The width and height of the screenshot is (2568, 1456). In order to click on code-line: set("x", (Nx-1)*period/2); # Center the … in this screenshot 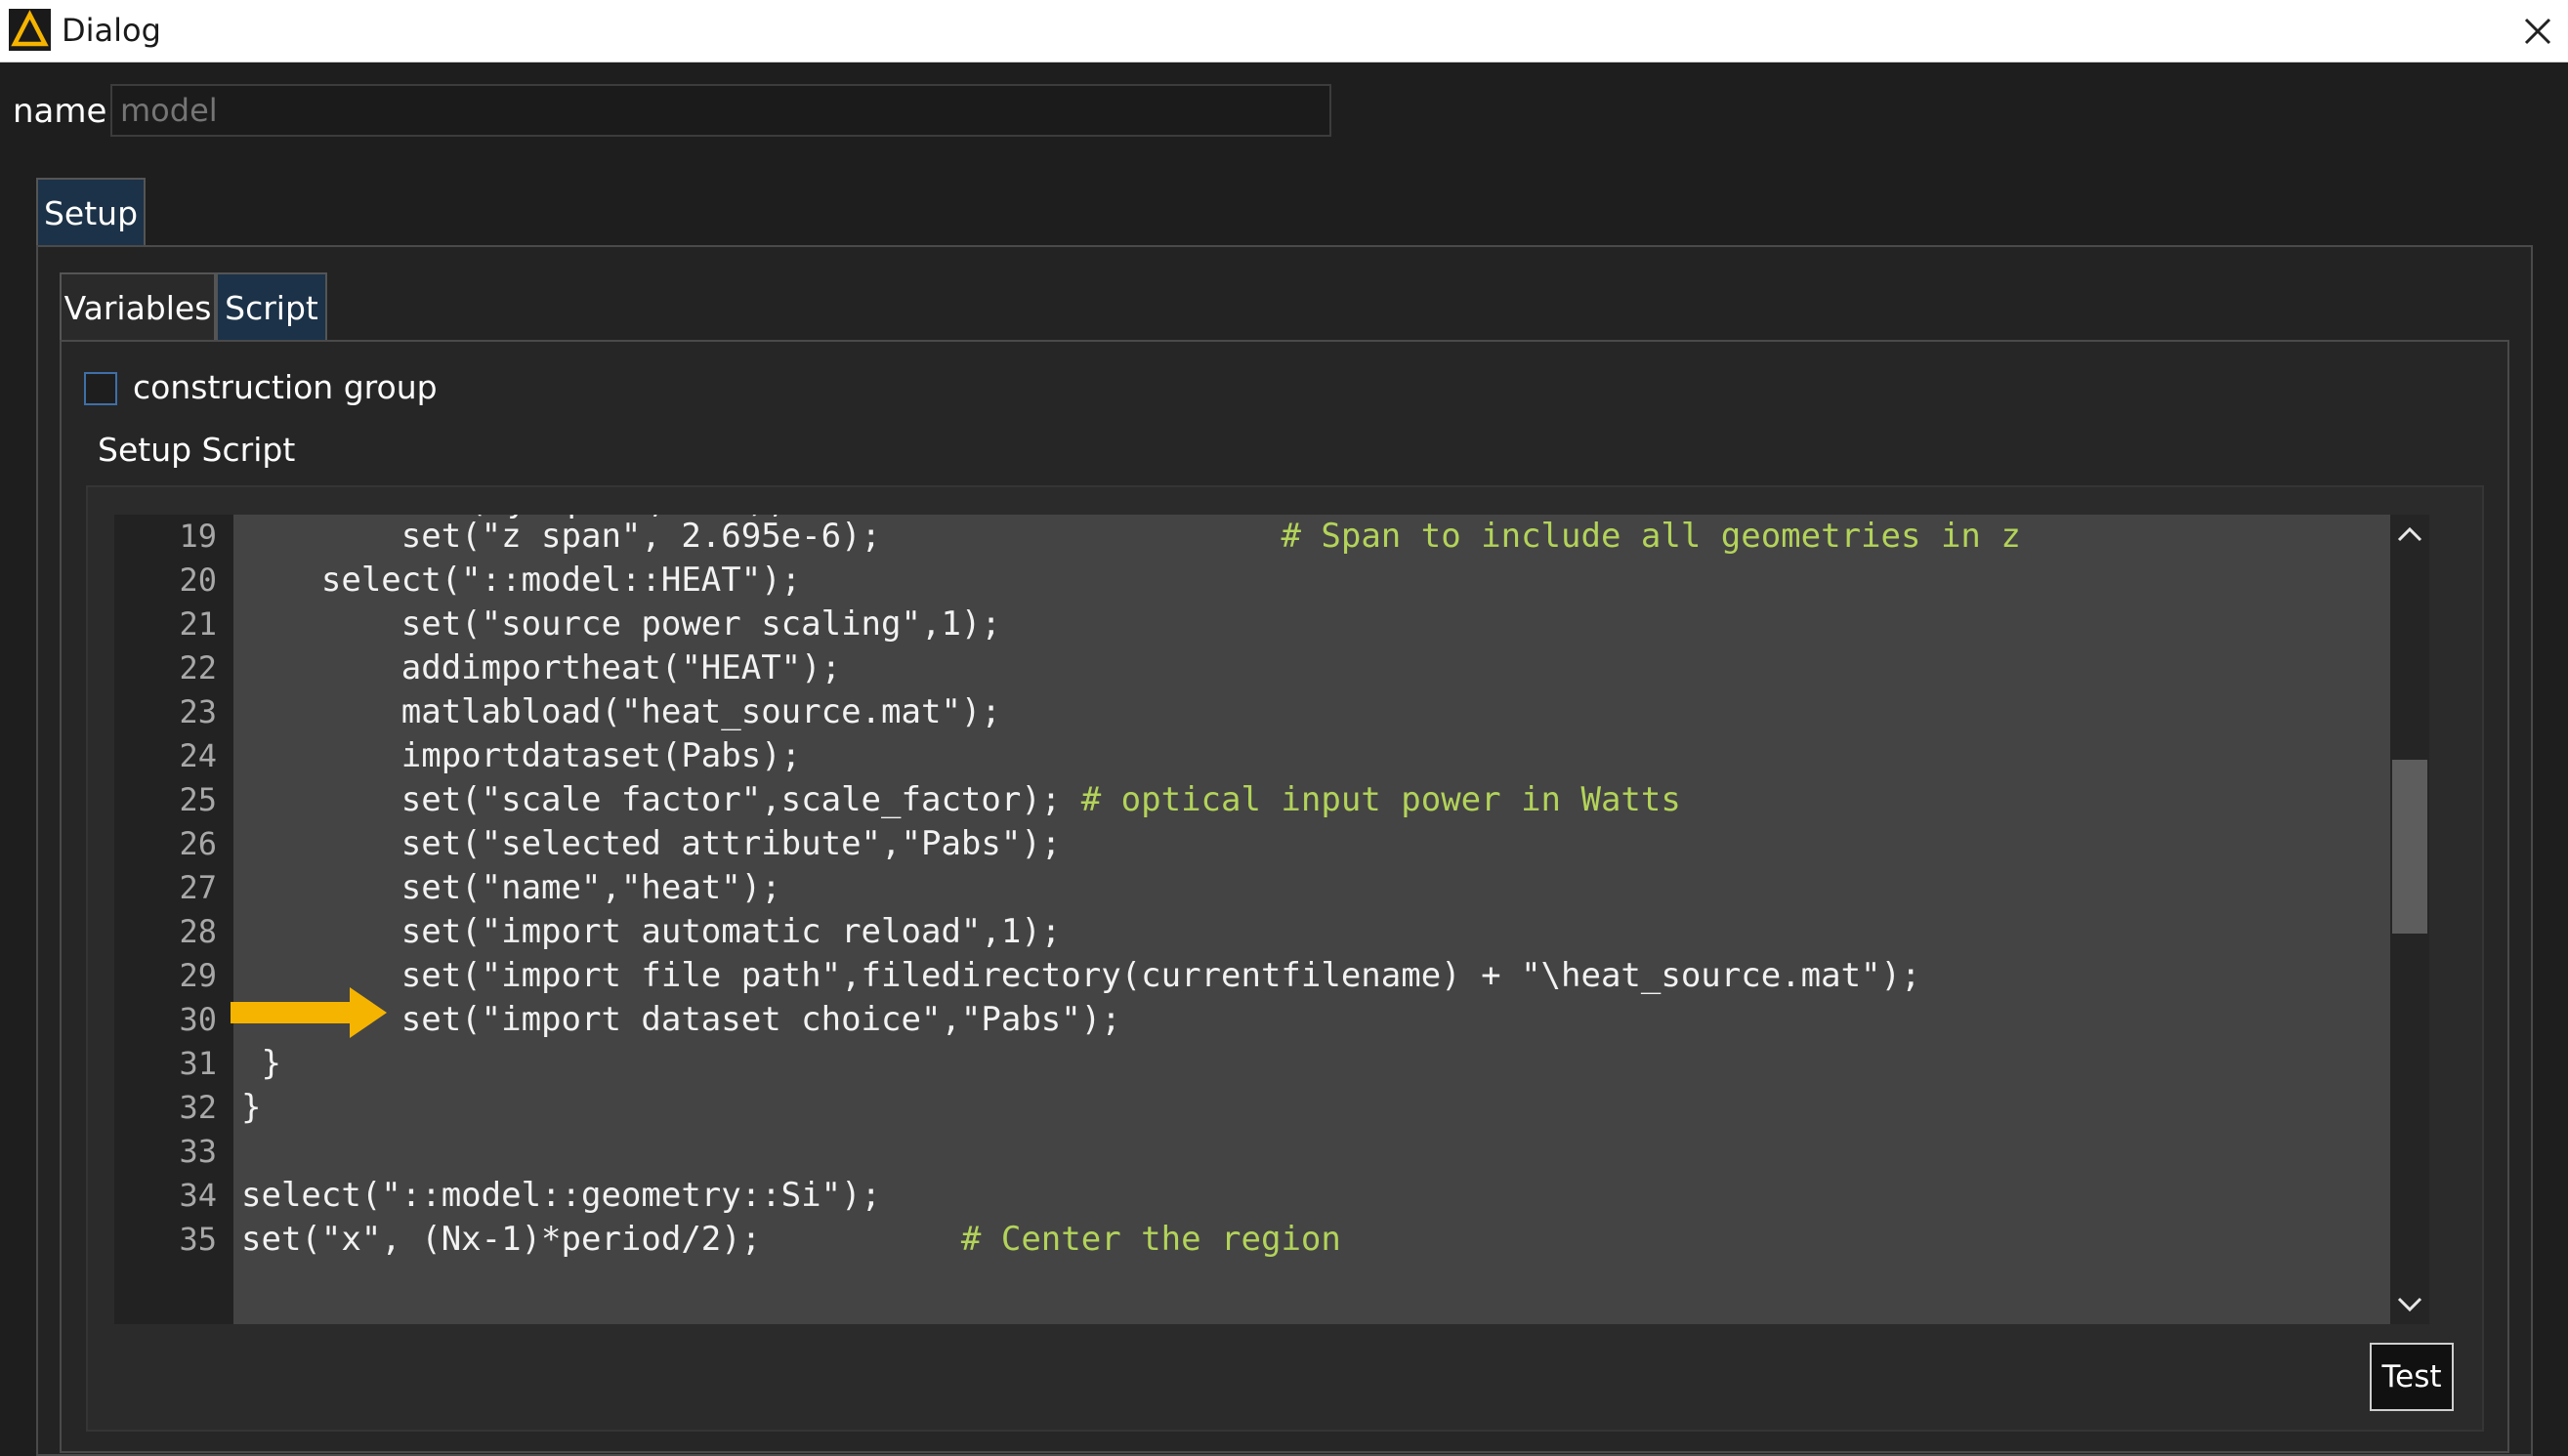, I will do `click(791, 1240)`.